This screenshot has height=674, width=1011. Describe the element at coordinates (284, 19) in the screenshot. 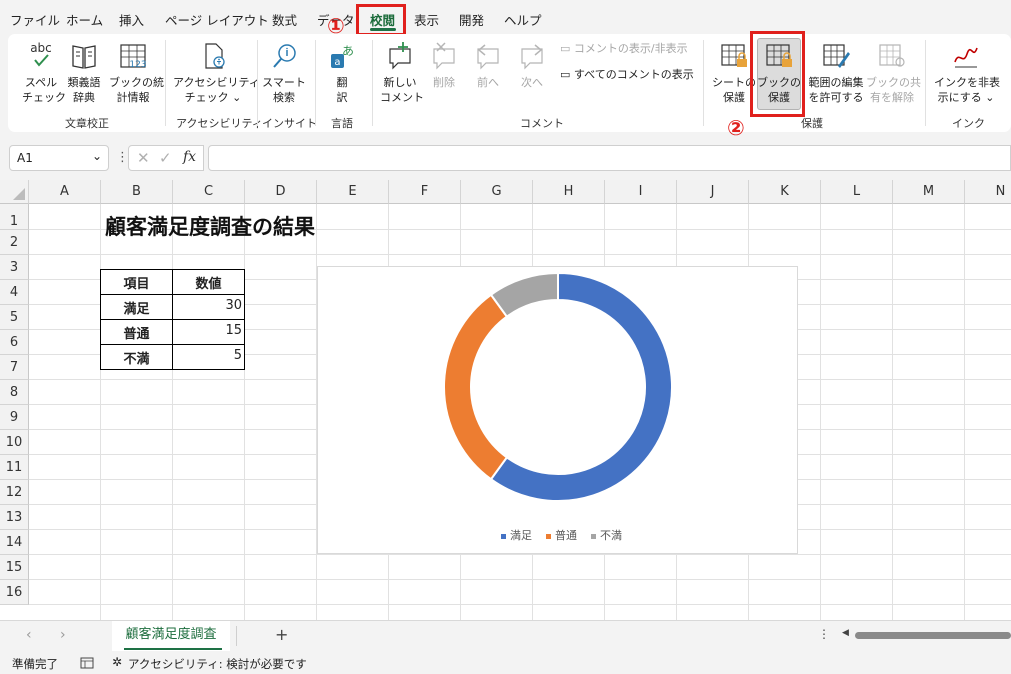

I see `tab-formulas: 数式` at that location.